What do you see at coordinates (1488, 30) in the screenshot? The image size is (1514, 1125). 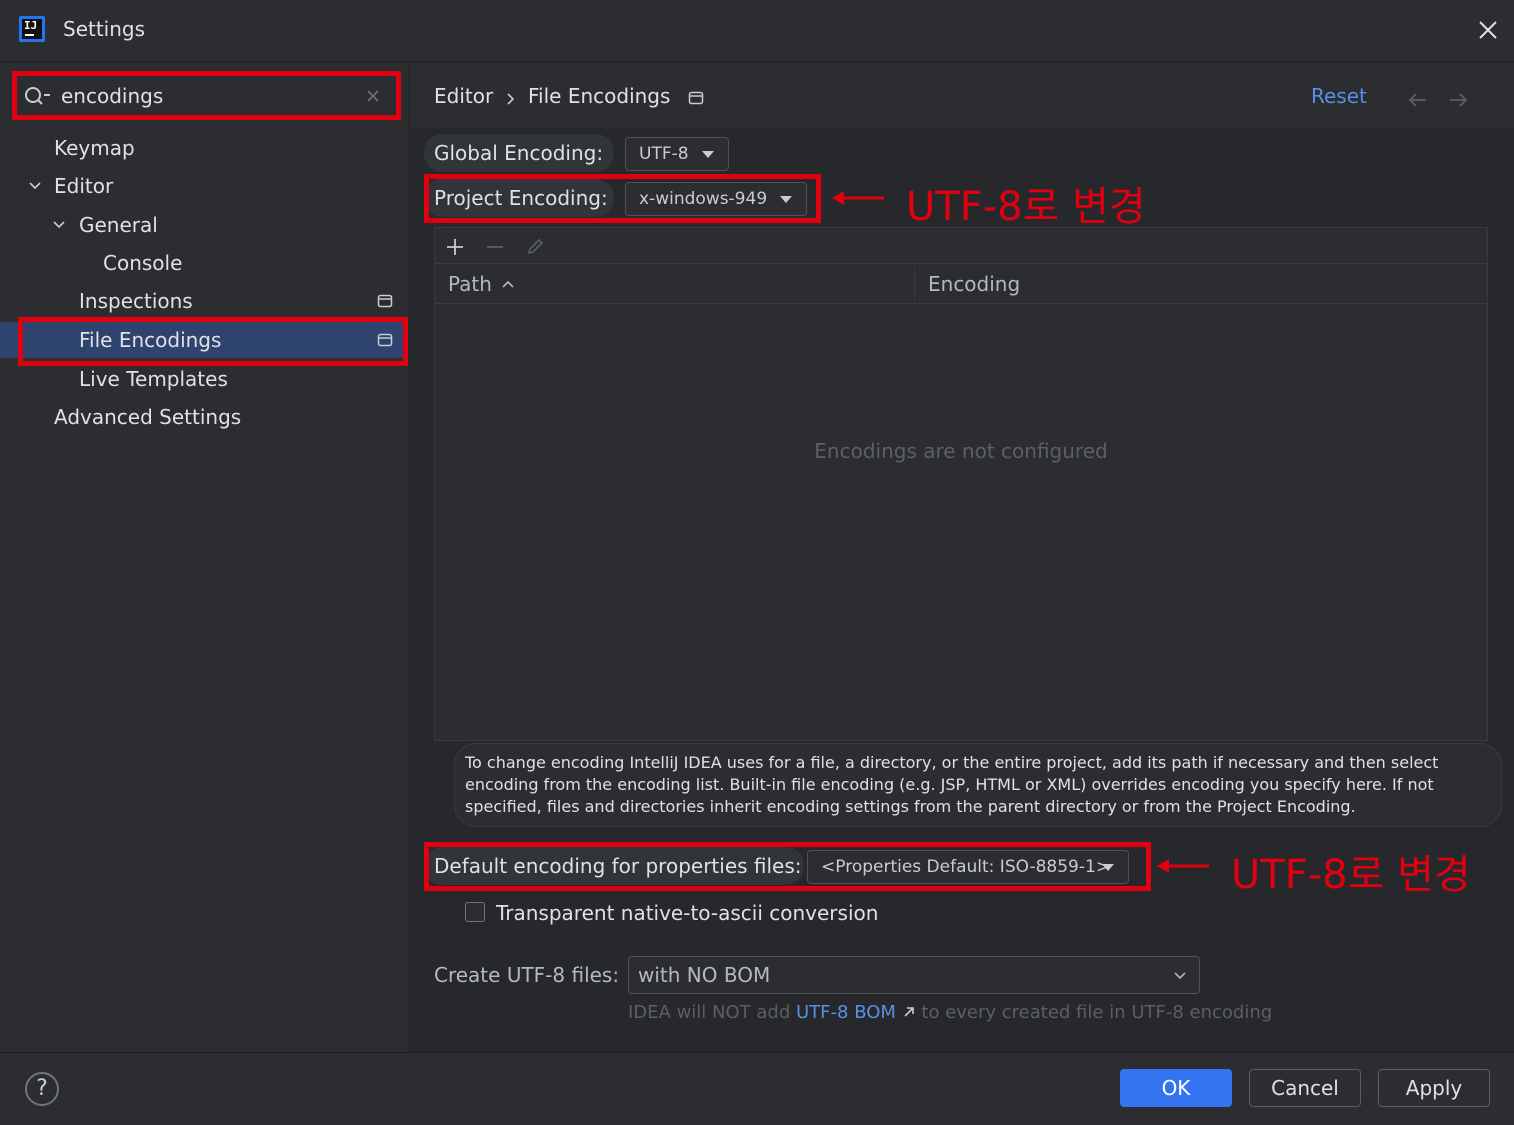 I see `close-icon` at bounding box center [1488, 30].